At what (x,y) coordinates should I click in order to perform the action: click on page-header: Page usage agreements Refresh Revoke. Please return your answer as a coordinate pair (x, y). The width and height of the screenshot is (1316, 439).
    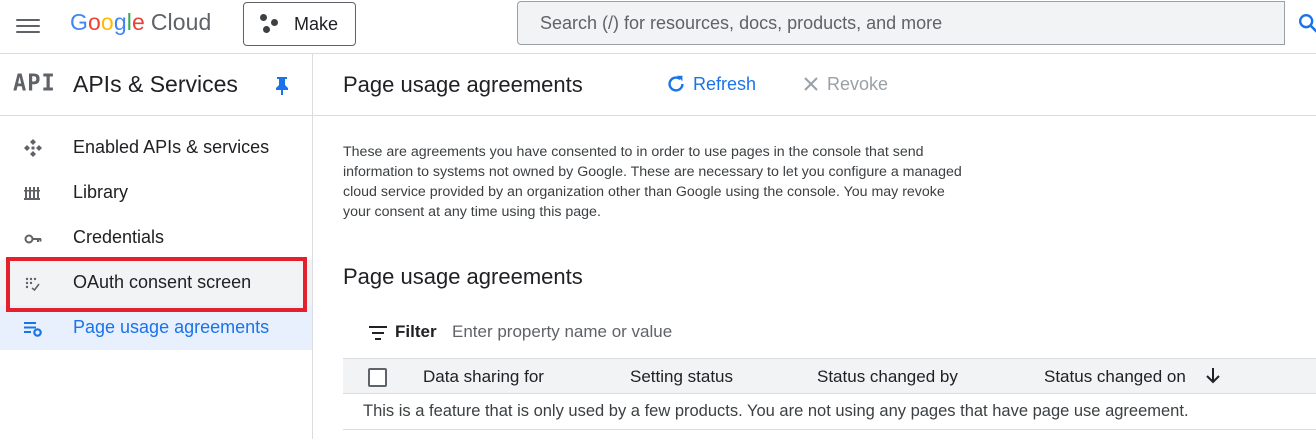
    Looking at the image, I should click on (814, 85).